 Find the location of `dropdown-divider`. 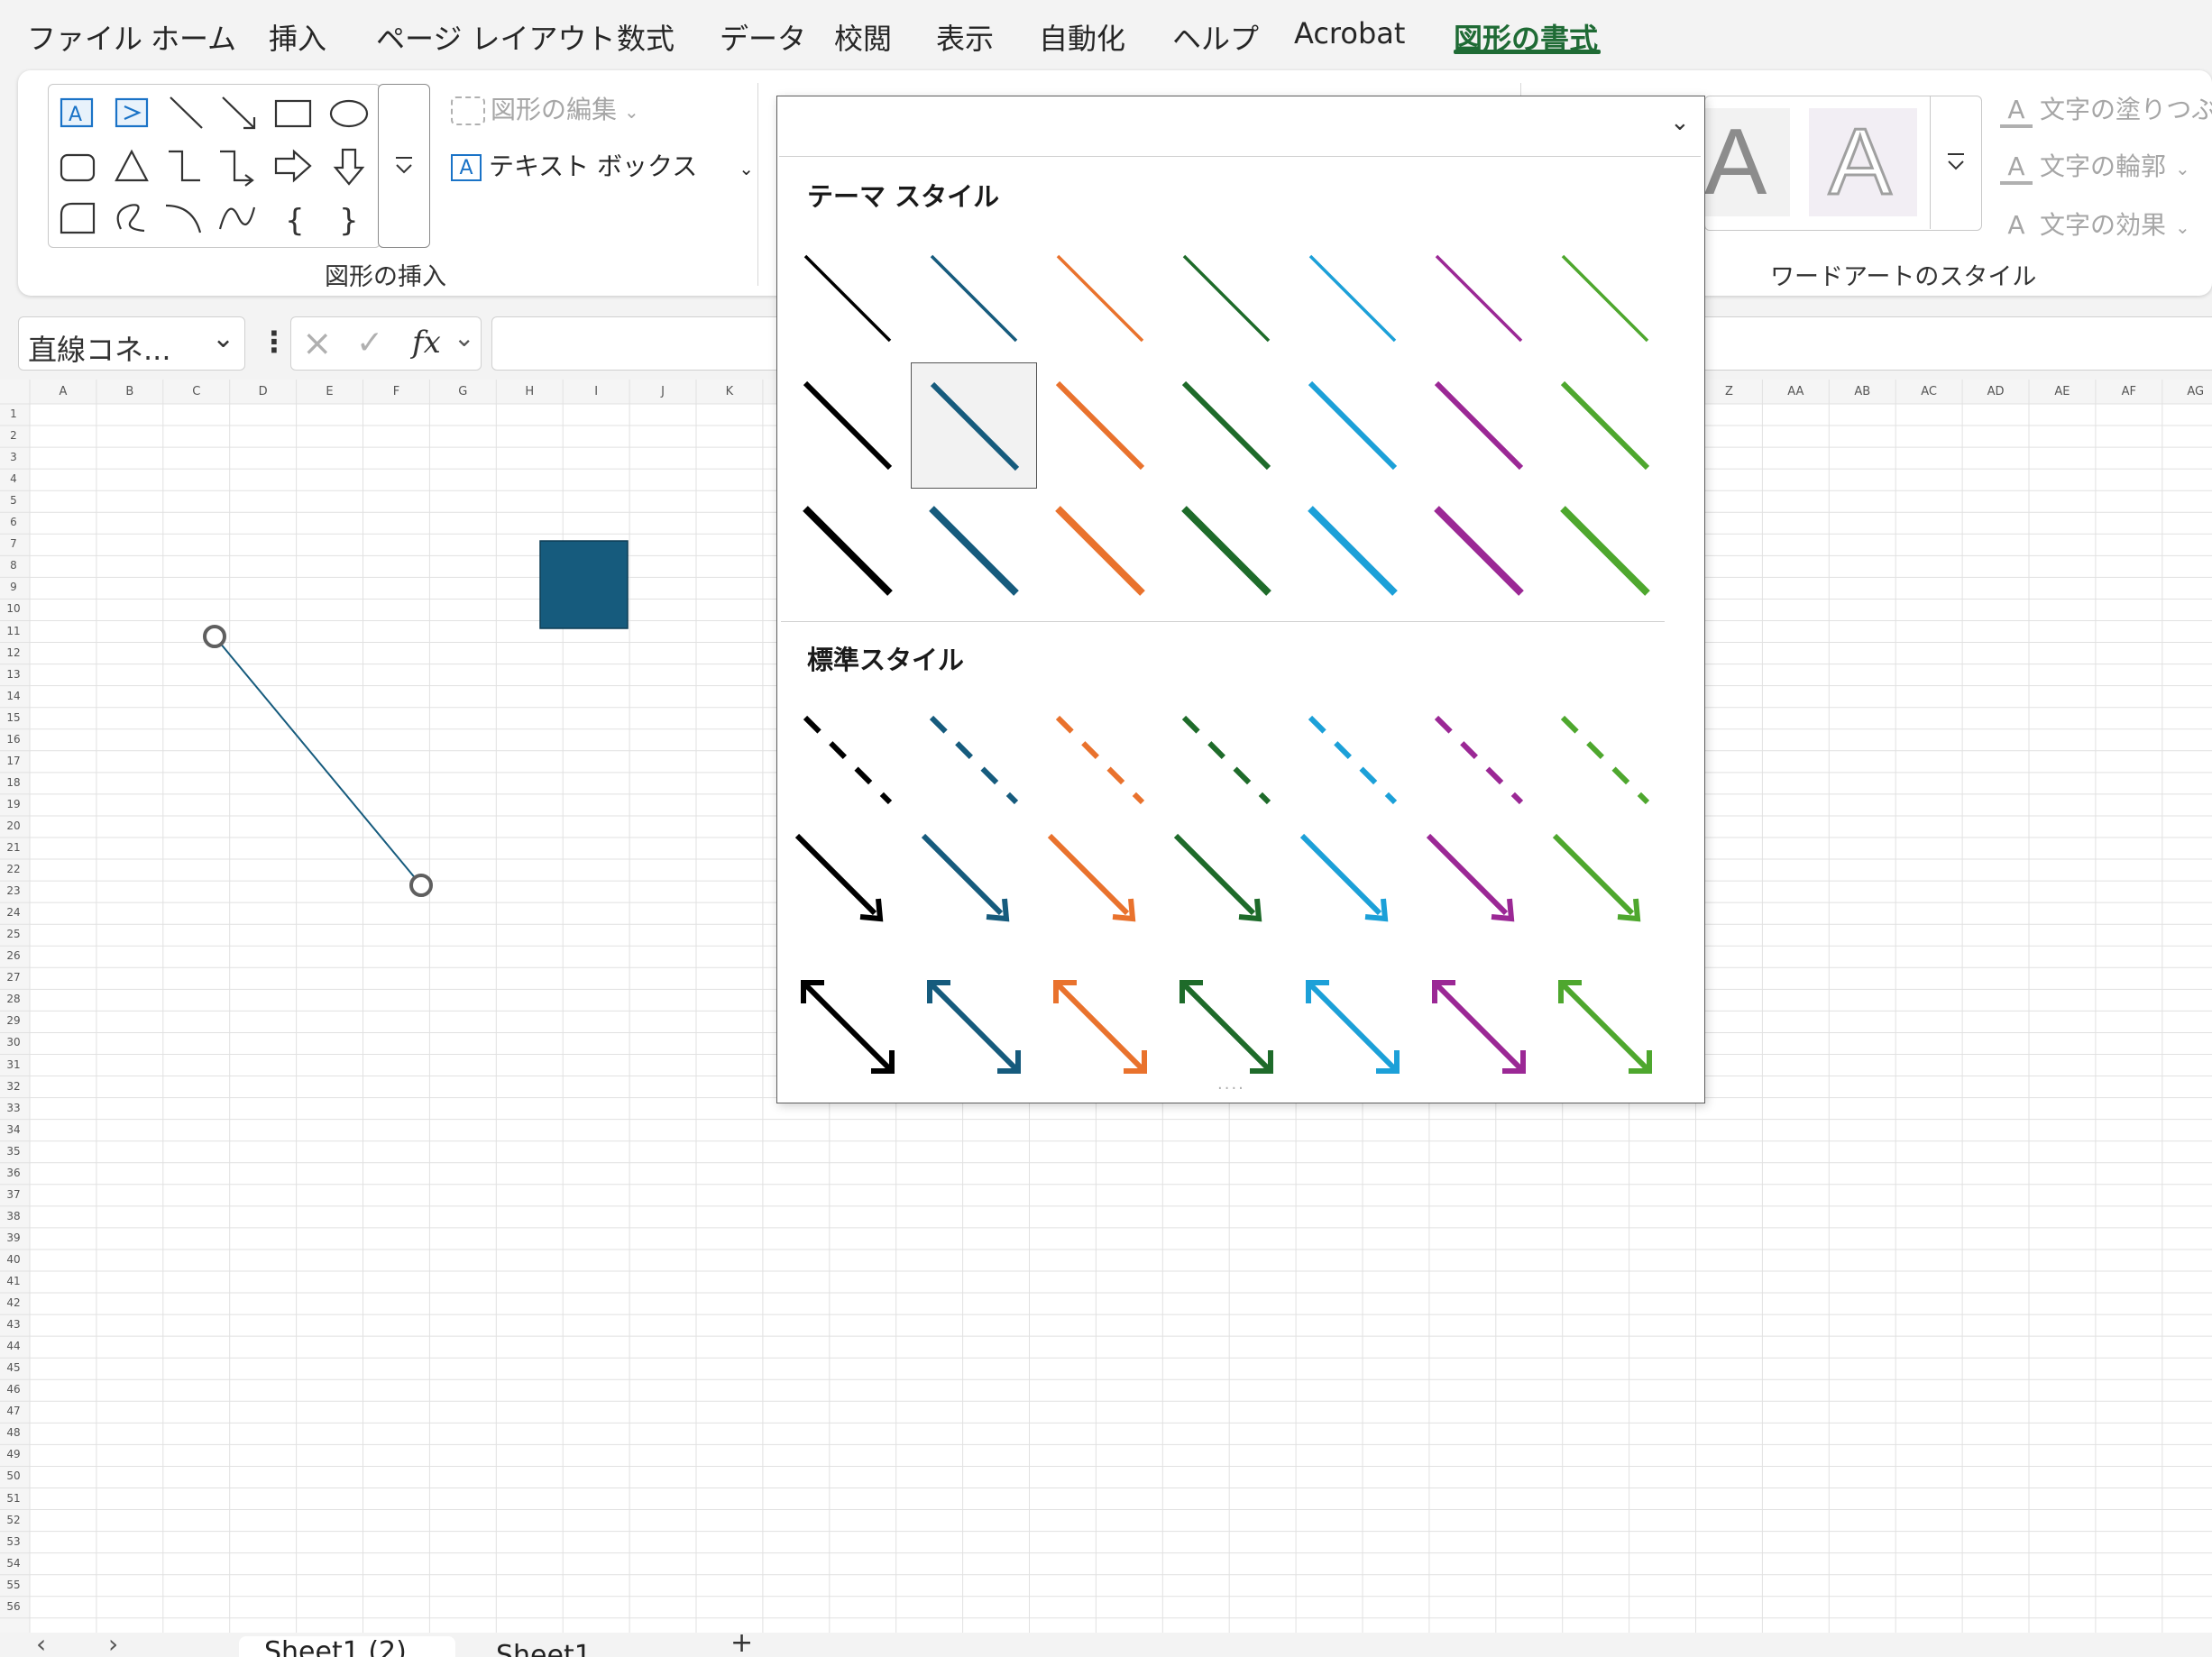

dropdown-divider is located at coordinates (1240, 157).